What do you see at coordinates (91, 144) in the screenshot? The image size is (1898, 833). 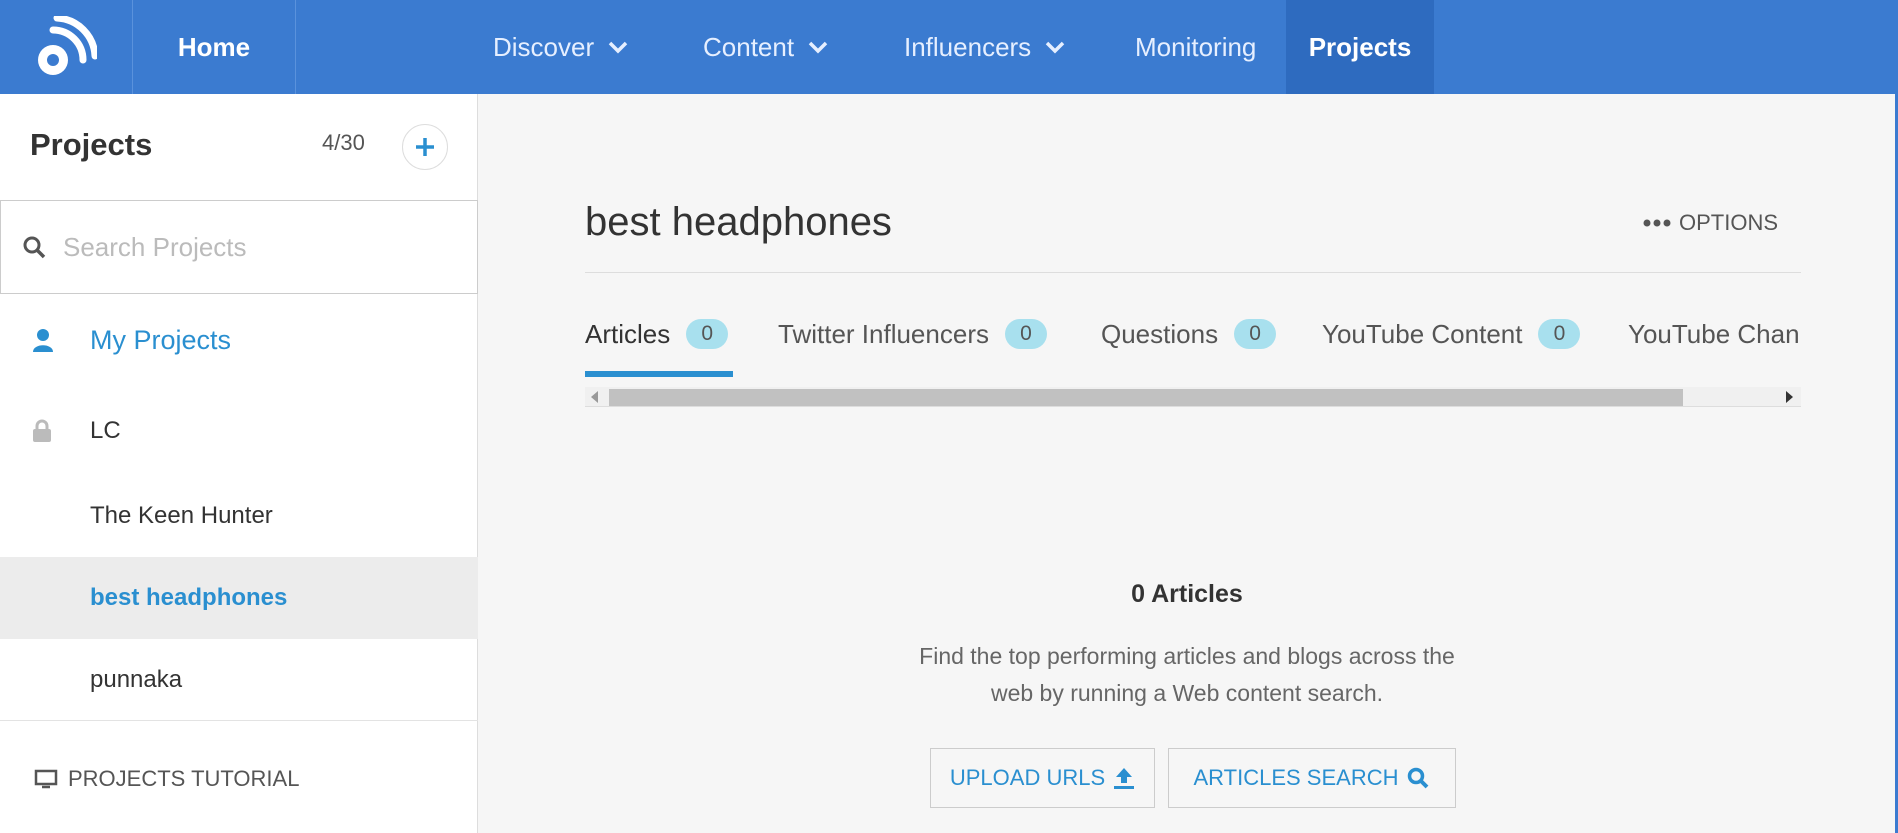 I see `sidebar-title: Projects` at bounding box center [91, 144].